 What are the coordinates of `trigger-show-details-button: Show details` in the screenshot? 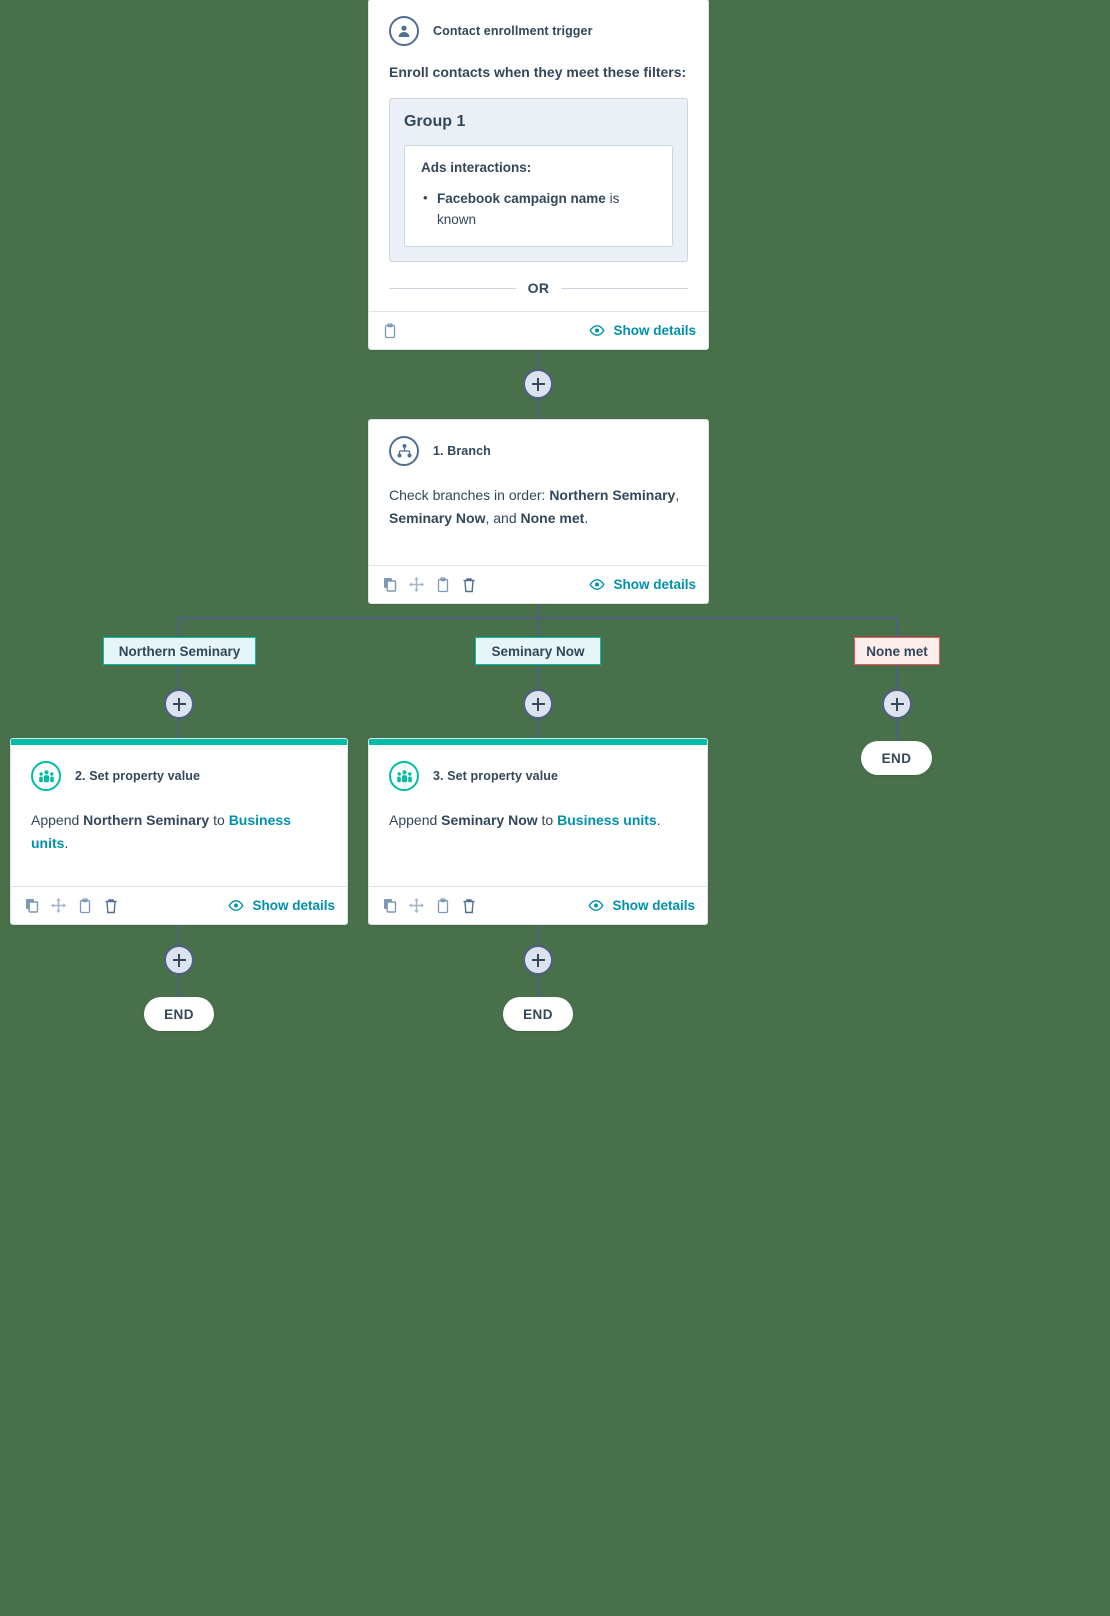 It's located at (642, 330).